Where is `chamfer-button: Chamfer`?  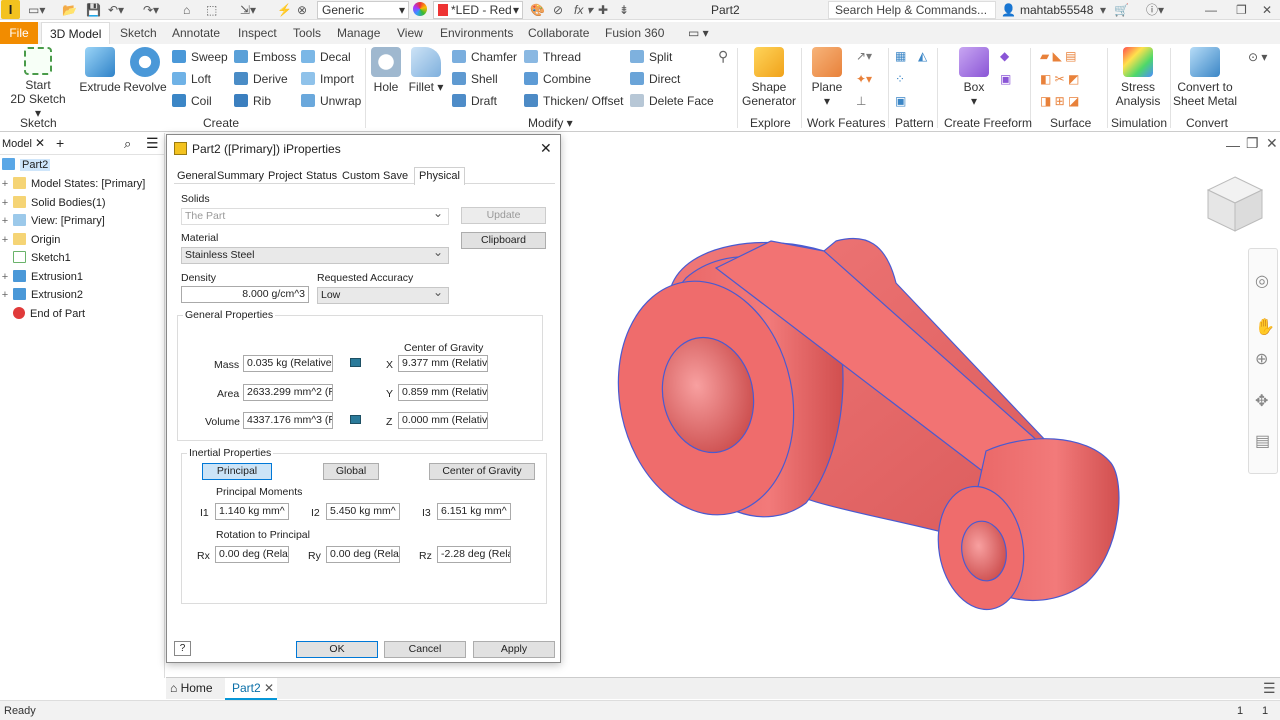
chamfer-button: Chamfer is located at coordinates (484, 57).